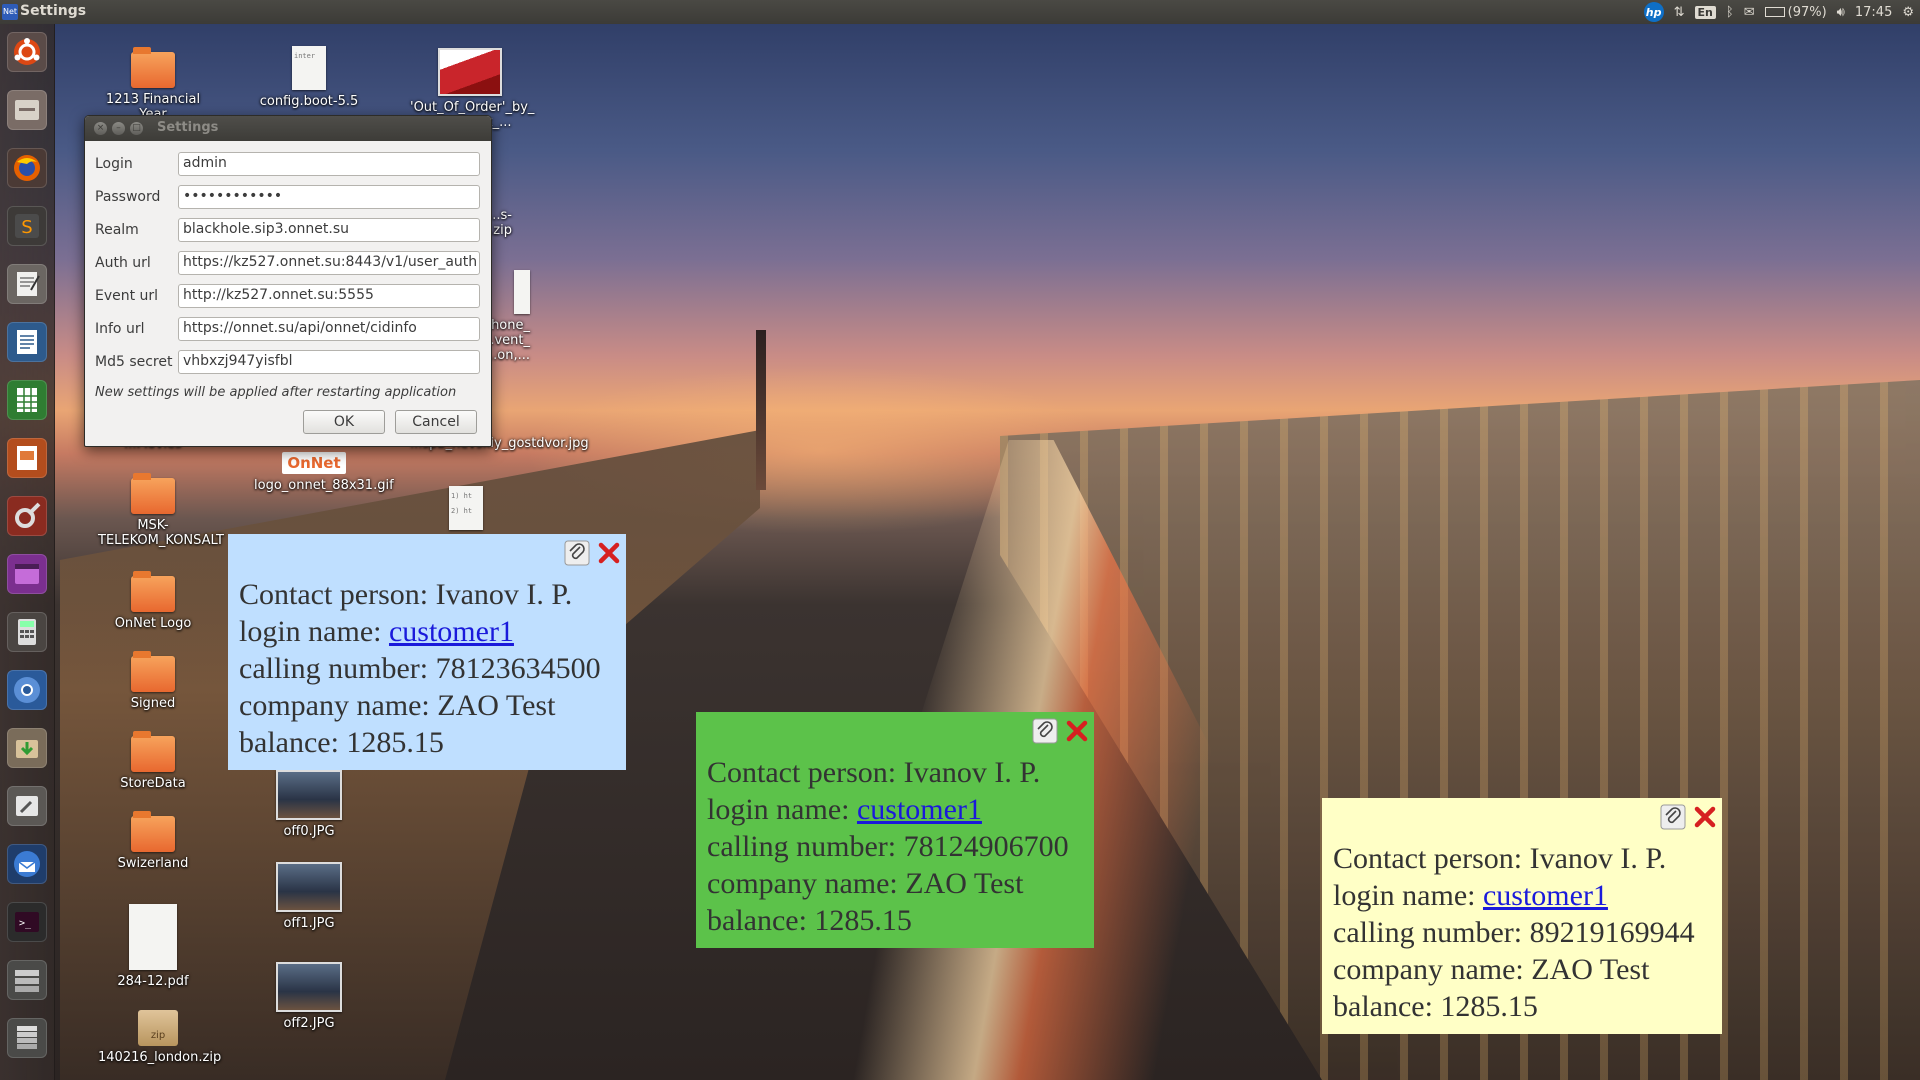 The image size is (1920, 1080). What do you see at coordinates (153, 946) in the screenshot?
I see `desktop-icon-pdf: 284-12.pdf` at bounding box center [153, 946].